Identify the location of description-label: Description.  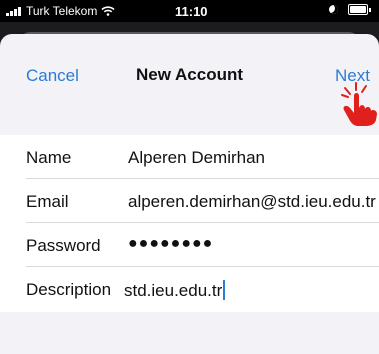
(69, 289).